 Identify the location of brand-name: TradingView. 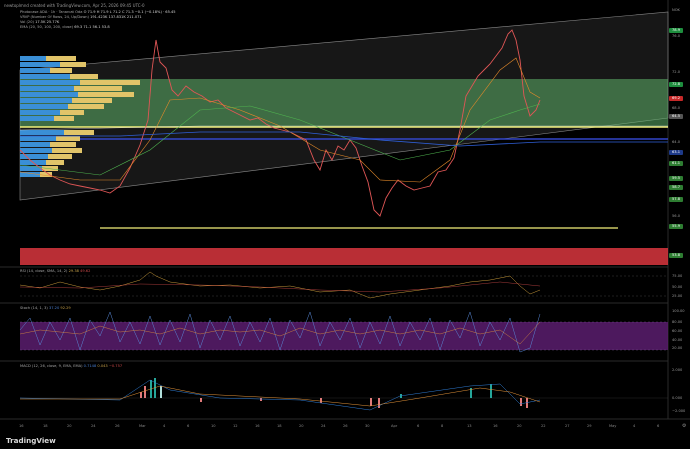
(31, 440).